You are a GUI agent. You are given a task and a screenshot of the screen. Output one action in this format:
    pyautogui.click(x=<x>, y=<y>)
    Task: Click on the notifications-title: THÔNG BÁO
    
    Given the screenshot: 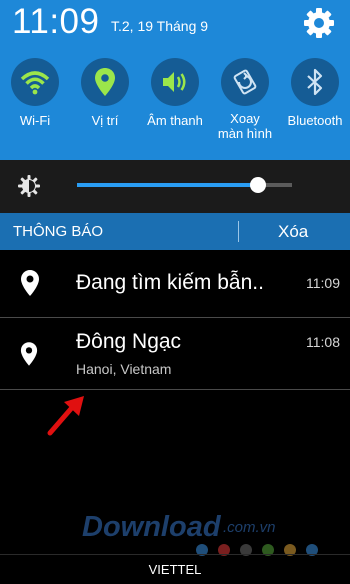 What is the action you would take?
    pyautogui.click(x=58, y=231)
    